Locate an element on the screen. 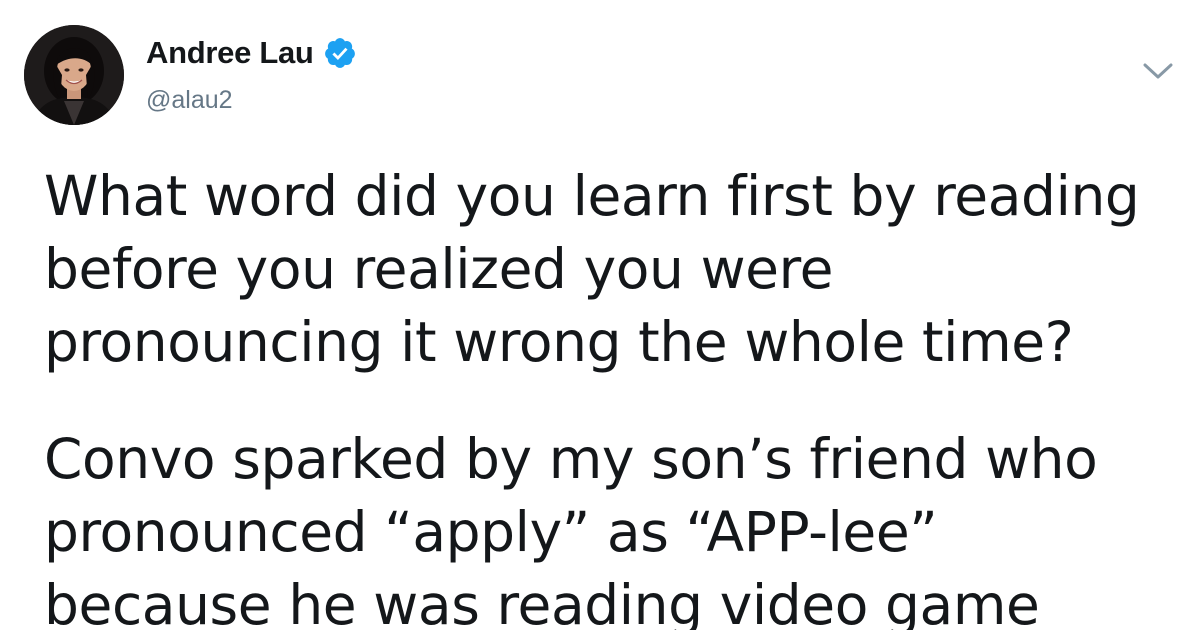 Image resolution: width=1200 pixels, height=630 pixels. tweet-line: pronounced “apply” as “APP-lee” is located at coordinates (491, 532).